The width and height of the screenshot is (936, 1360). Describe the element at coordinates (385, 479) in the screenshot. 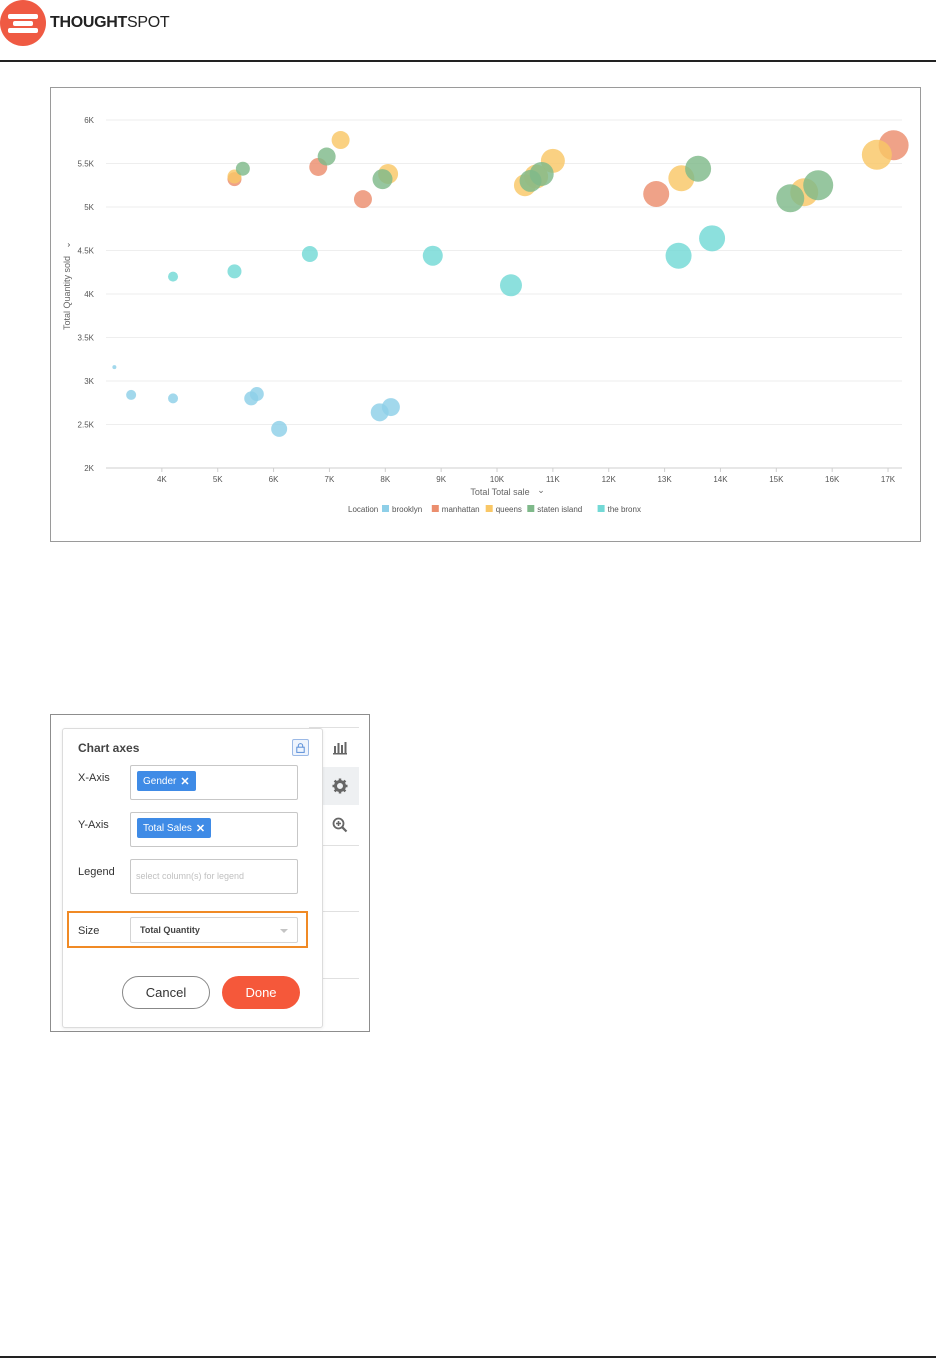

I see `x-tick-label: 8K` at that location.